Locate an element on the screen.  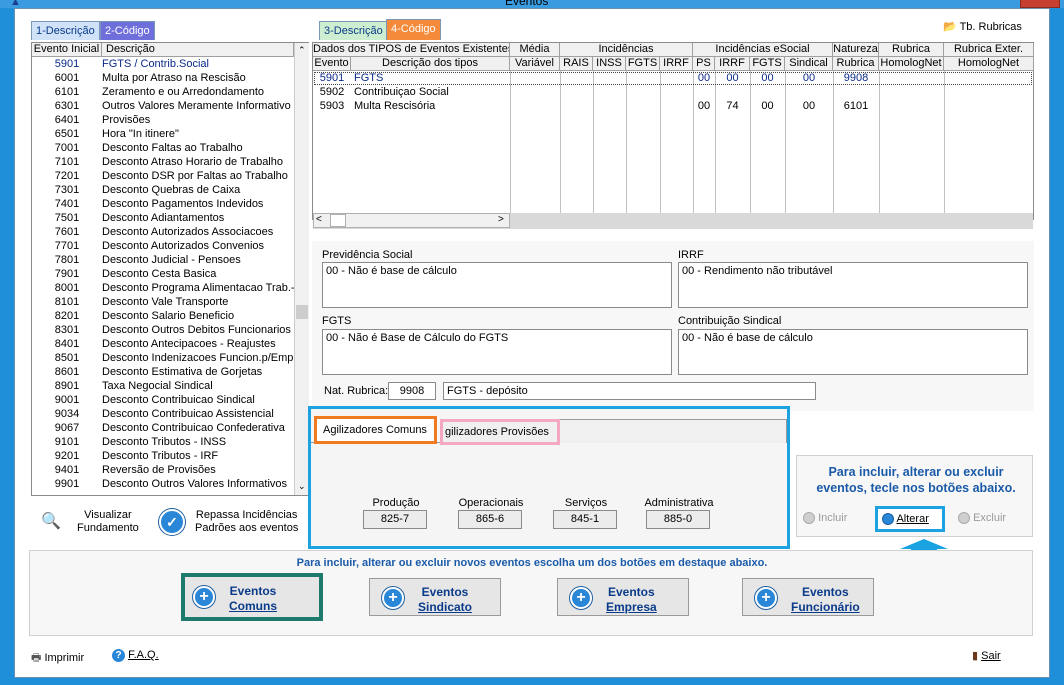
eventos-button-1: + Eventos Sindicato is located at coordinates (435, 597).